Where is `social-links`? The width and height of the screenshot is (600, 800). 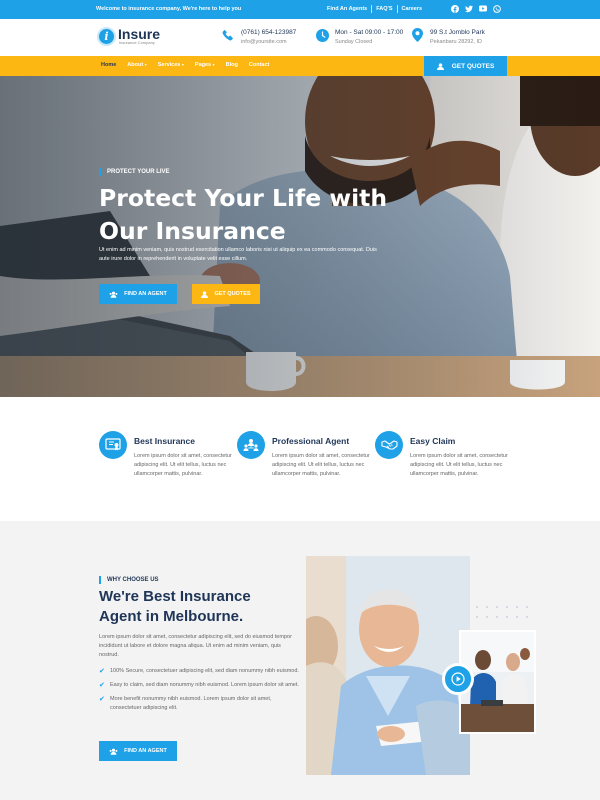 social-links is located at coordinates (476, 8).